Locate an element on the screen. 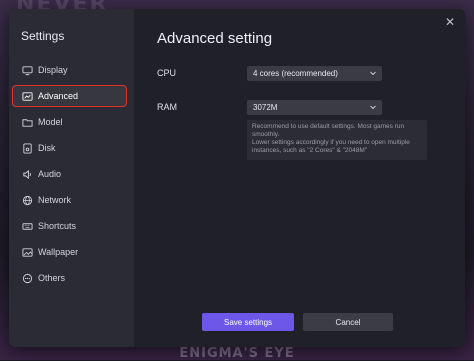  sidebar-item-label: Shortcuts is located at coordinates (57, 226).